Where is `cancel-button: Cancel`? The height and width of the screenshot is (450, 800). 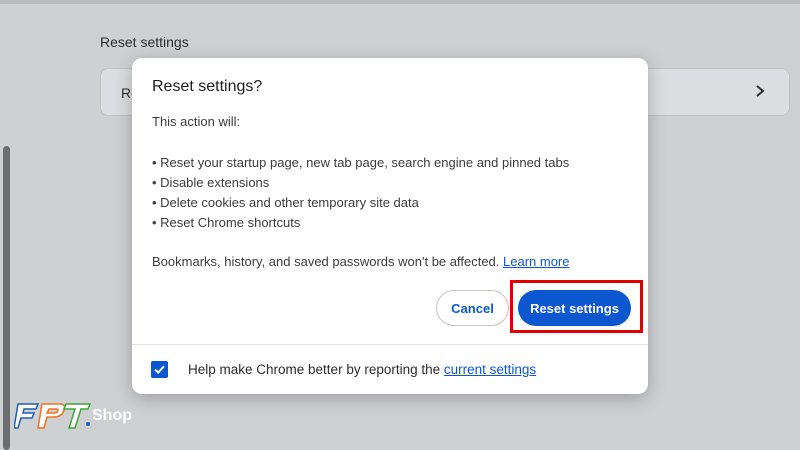 cancel-button: Cancel is located at coordinates (472, 308).